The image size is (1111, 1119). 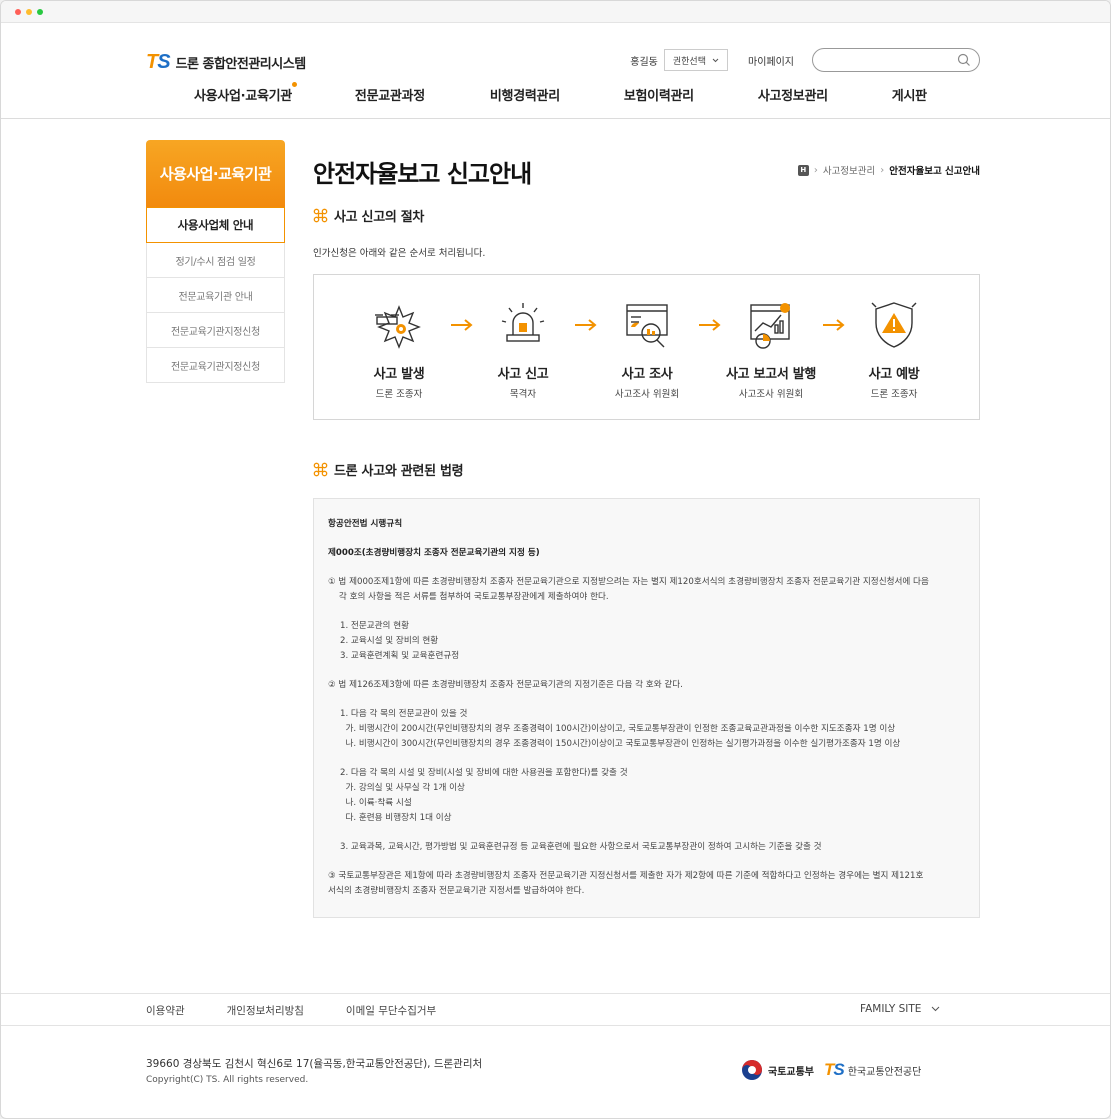 I want to click on close-window-button, so click(x=18, y=12).